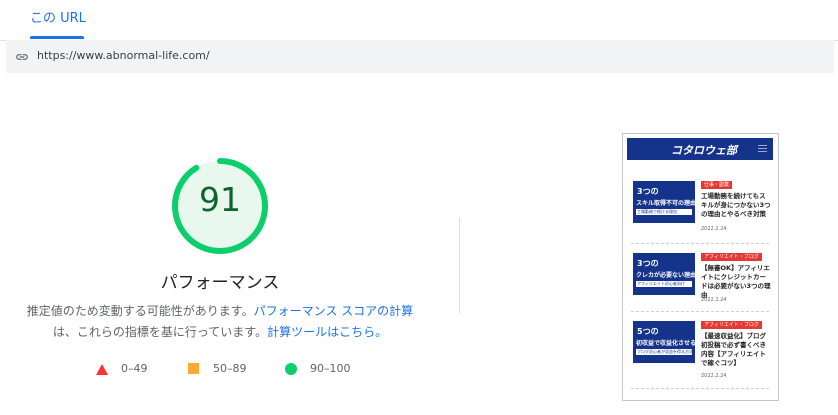  Describe the element at coordinates (459, 265) in the screenshot. I see `vertical-divider` at that location.